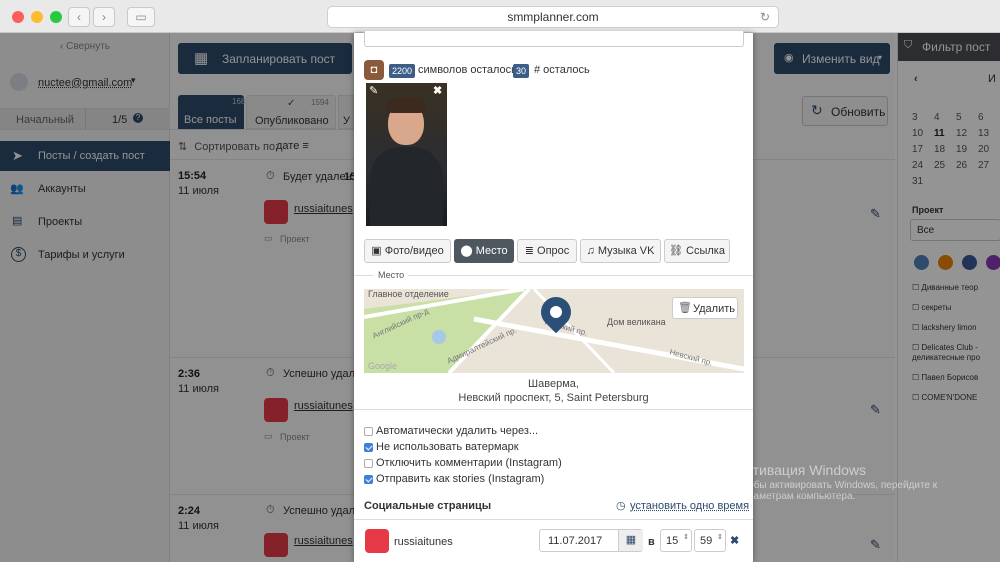 The image size is (1000, 562). What do you see at coordinates (705, 251) in the screenshot?
I see `tab-label: Ссылка` at bounding box center [705, 251].